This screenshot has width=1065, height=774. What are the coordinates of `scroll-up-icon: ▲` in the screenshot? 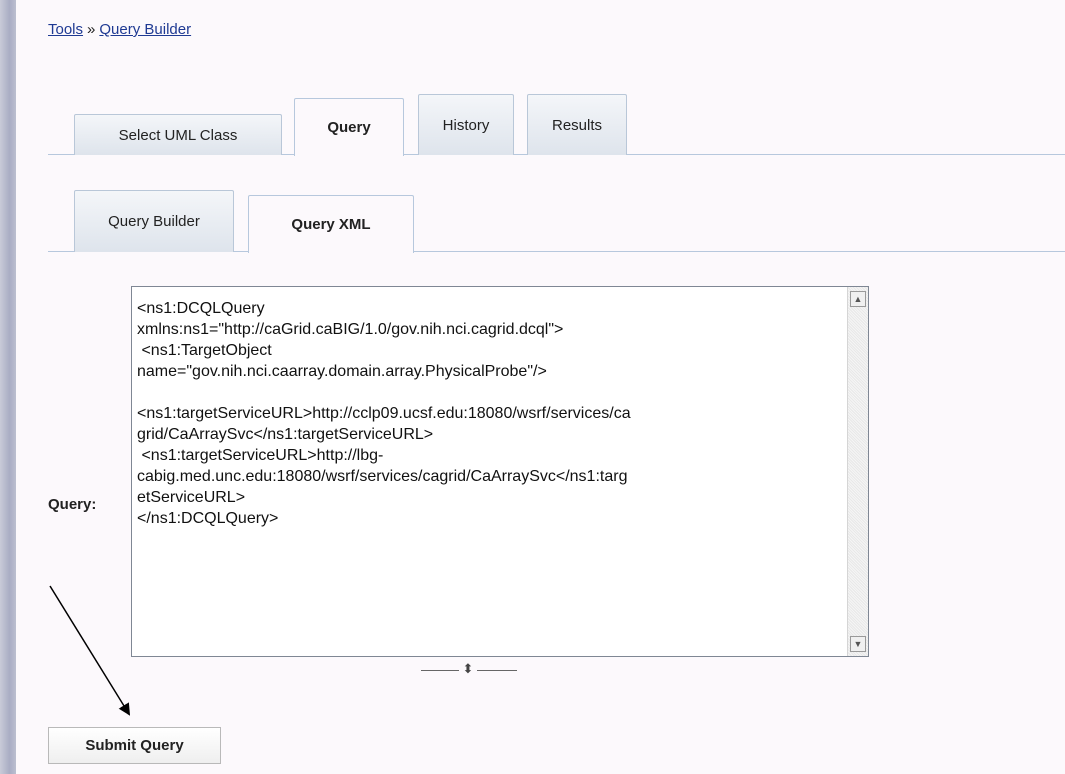 It's located at (858, 299).